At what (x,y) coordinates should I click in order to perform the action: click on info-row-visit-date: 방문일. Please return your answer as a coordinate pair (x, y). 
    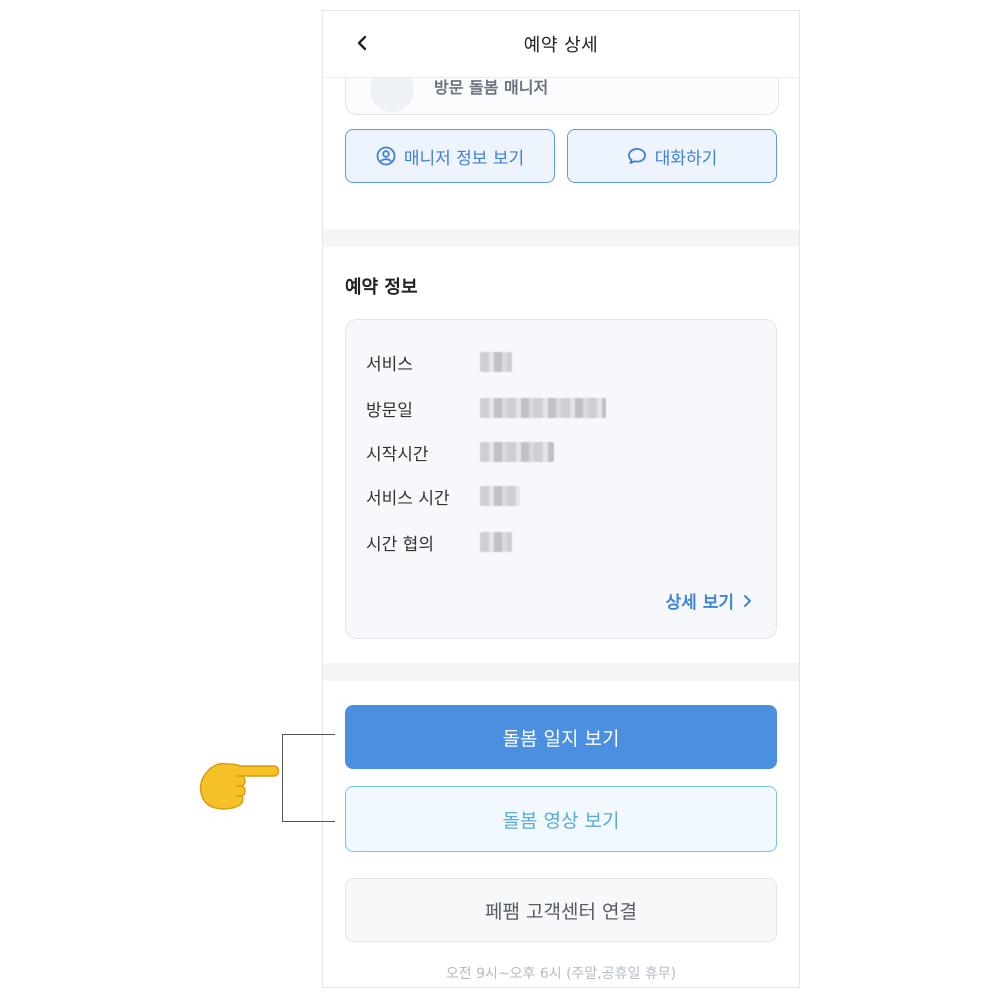
    Looking at the image, I should click on (486, 408).